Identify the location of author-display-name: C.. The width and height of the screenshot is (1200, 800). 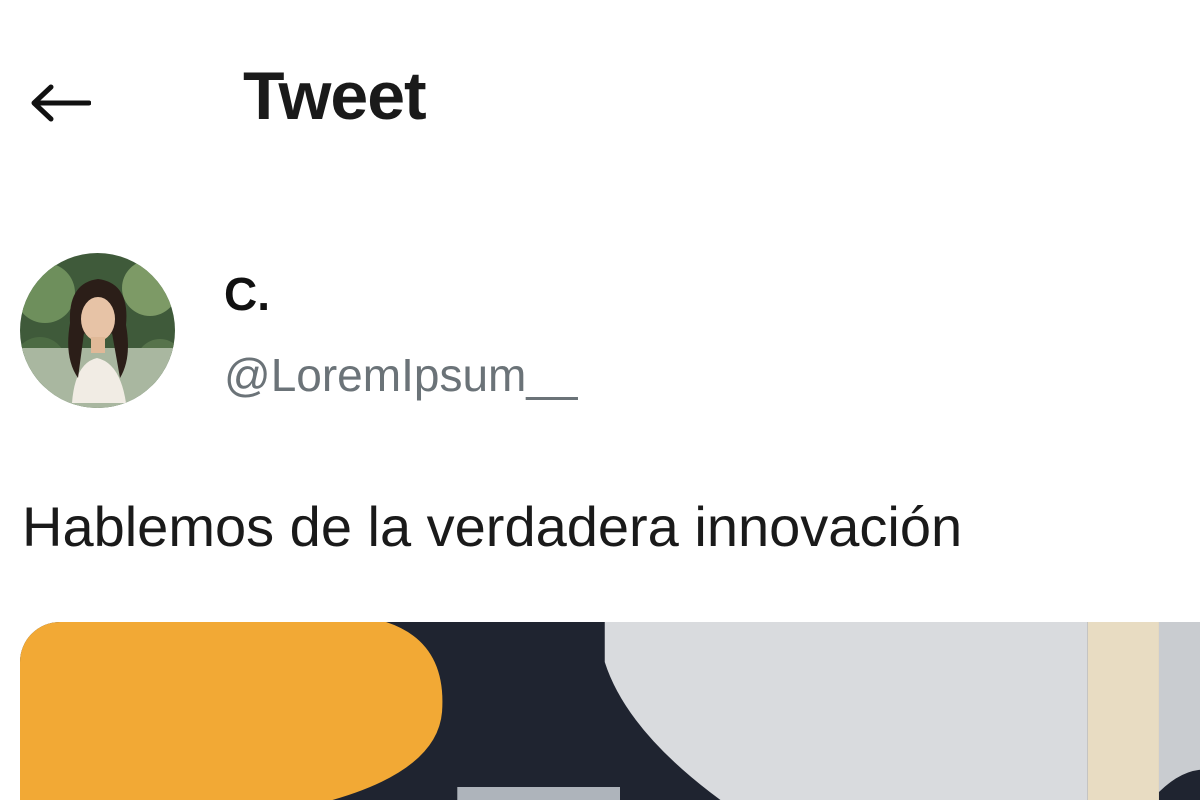
(247, 294).